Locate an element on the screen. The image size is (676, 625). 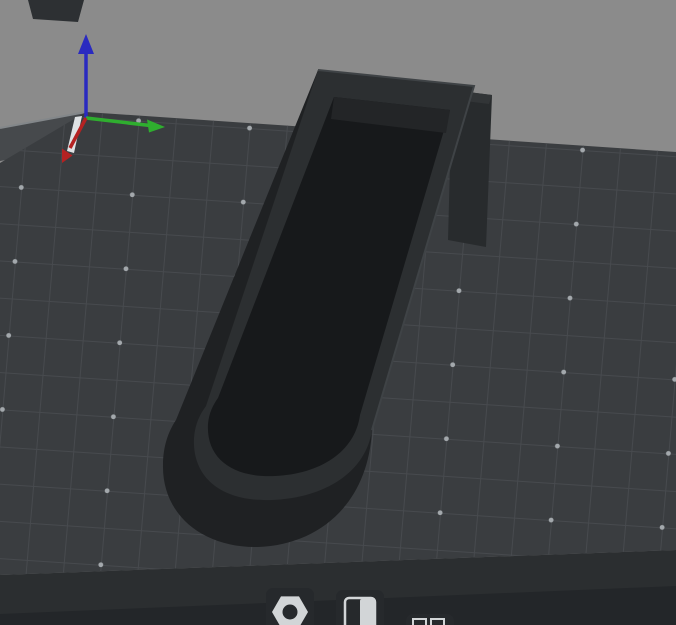
top-edge-notch is located at coordinates (56, 11).